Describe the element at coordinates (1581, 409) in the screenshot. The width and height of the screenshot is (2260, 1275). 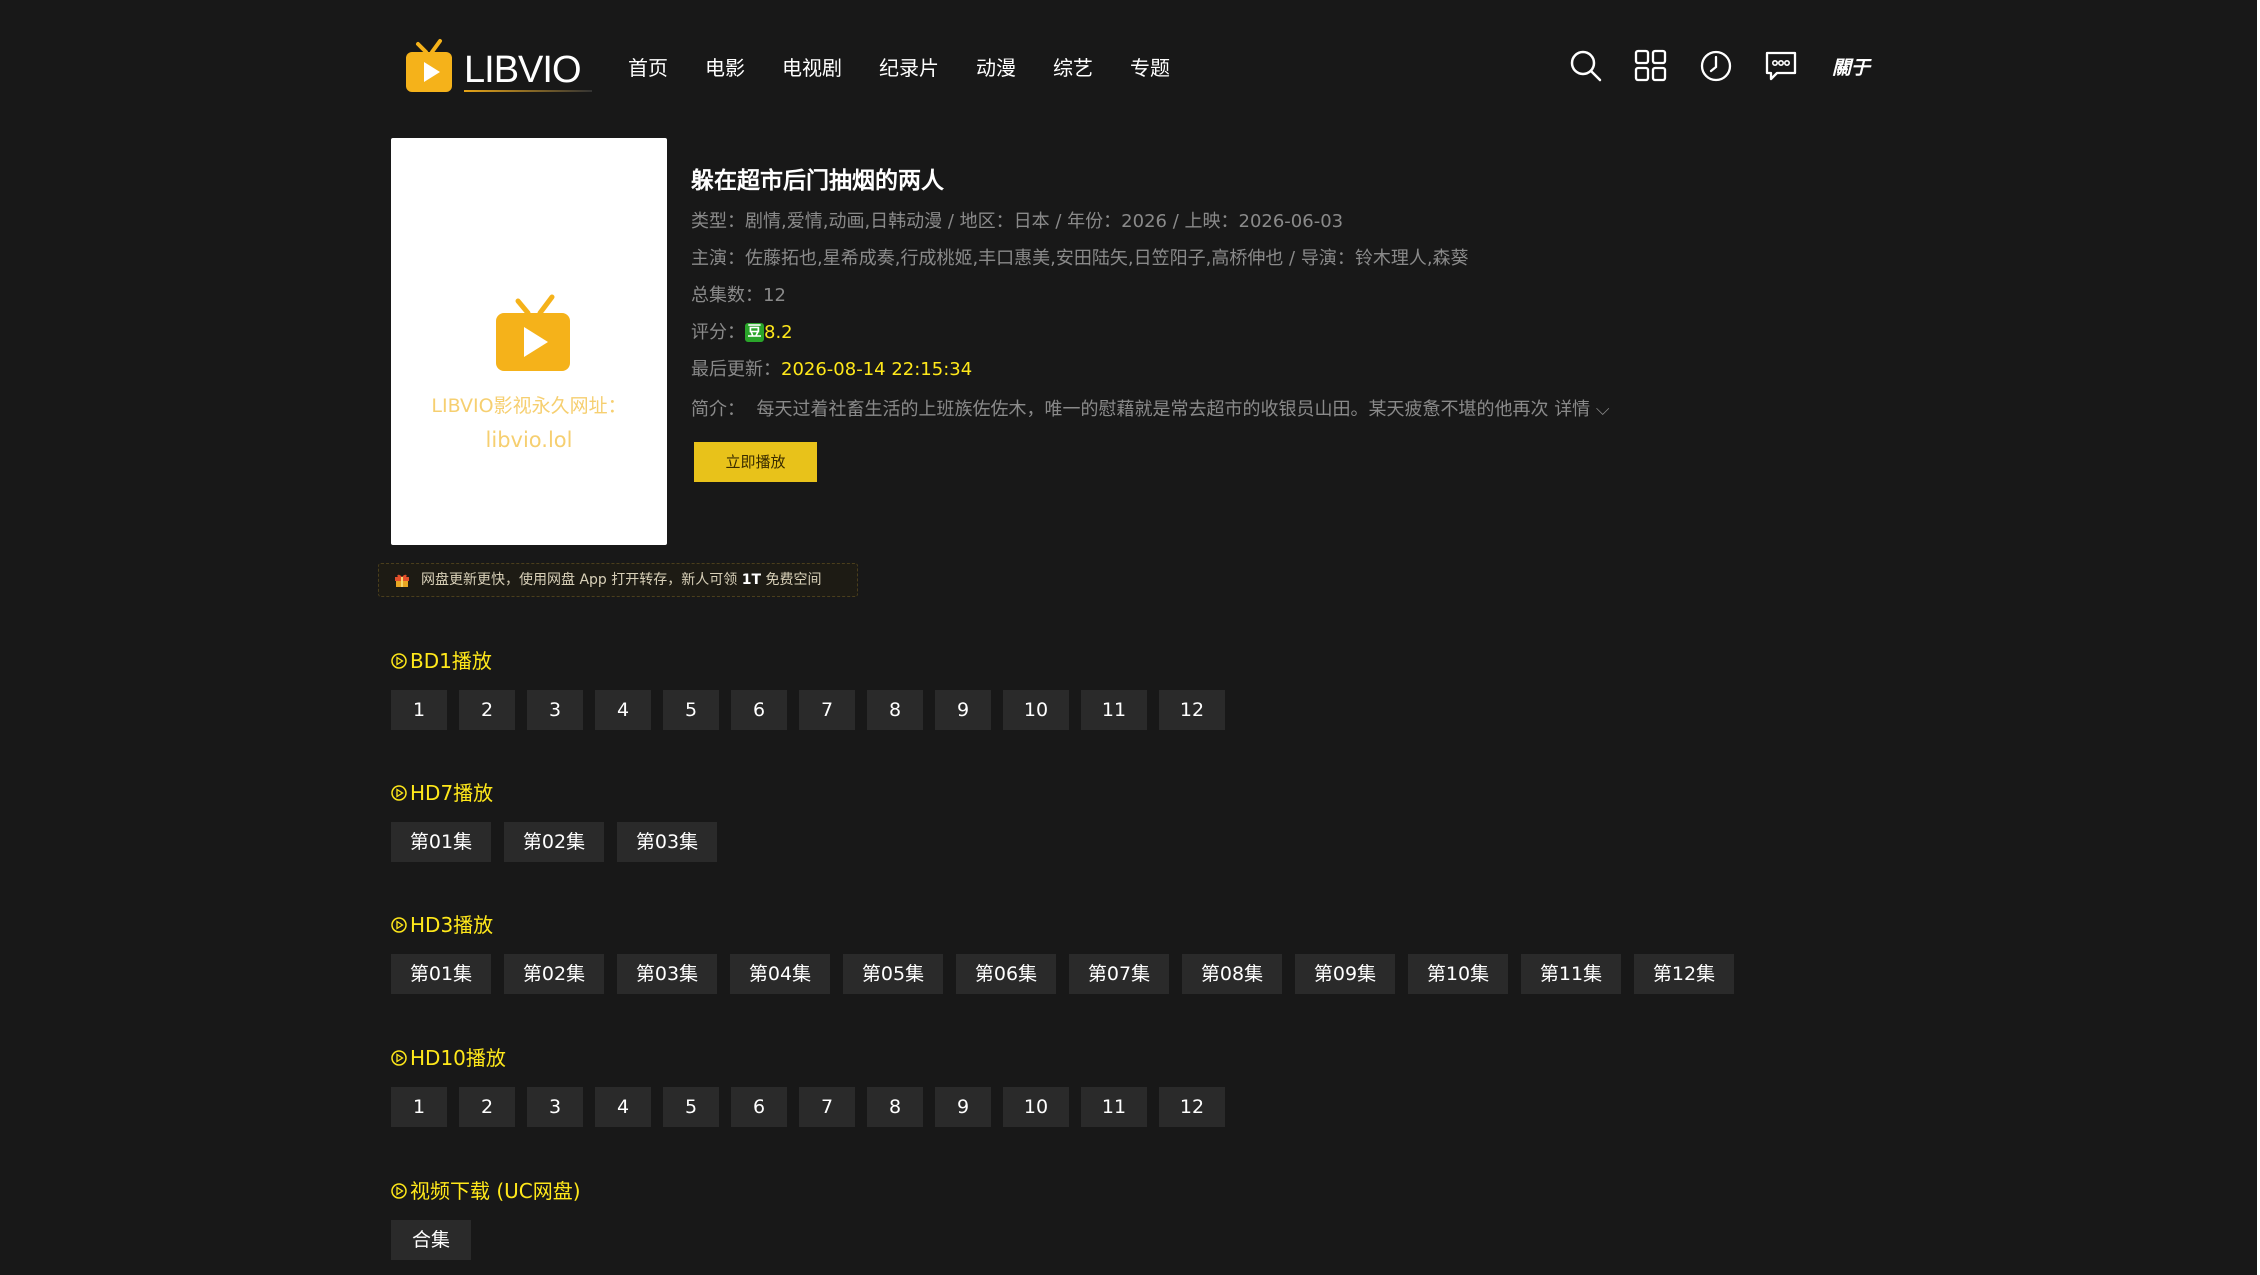
I see `expand-detail-link: 详情 ⌵` at that location.